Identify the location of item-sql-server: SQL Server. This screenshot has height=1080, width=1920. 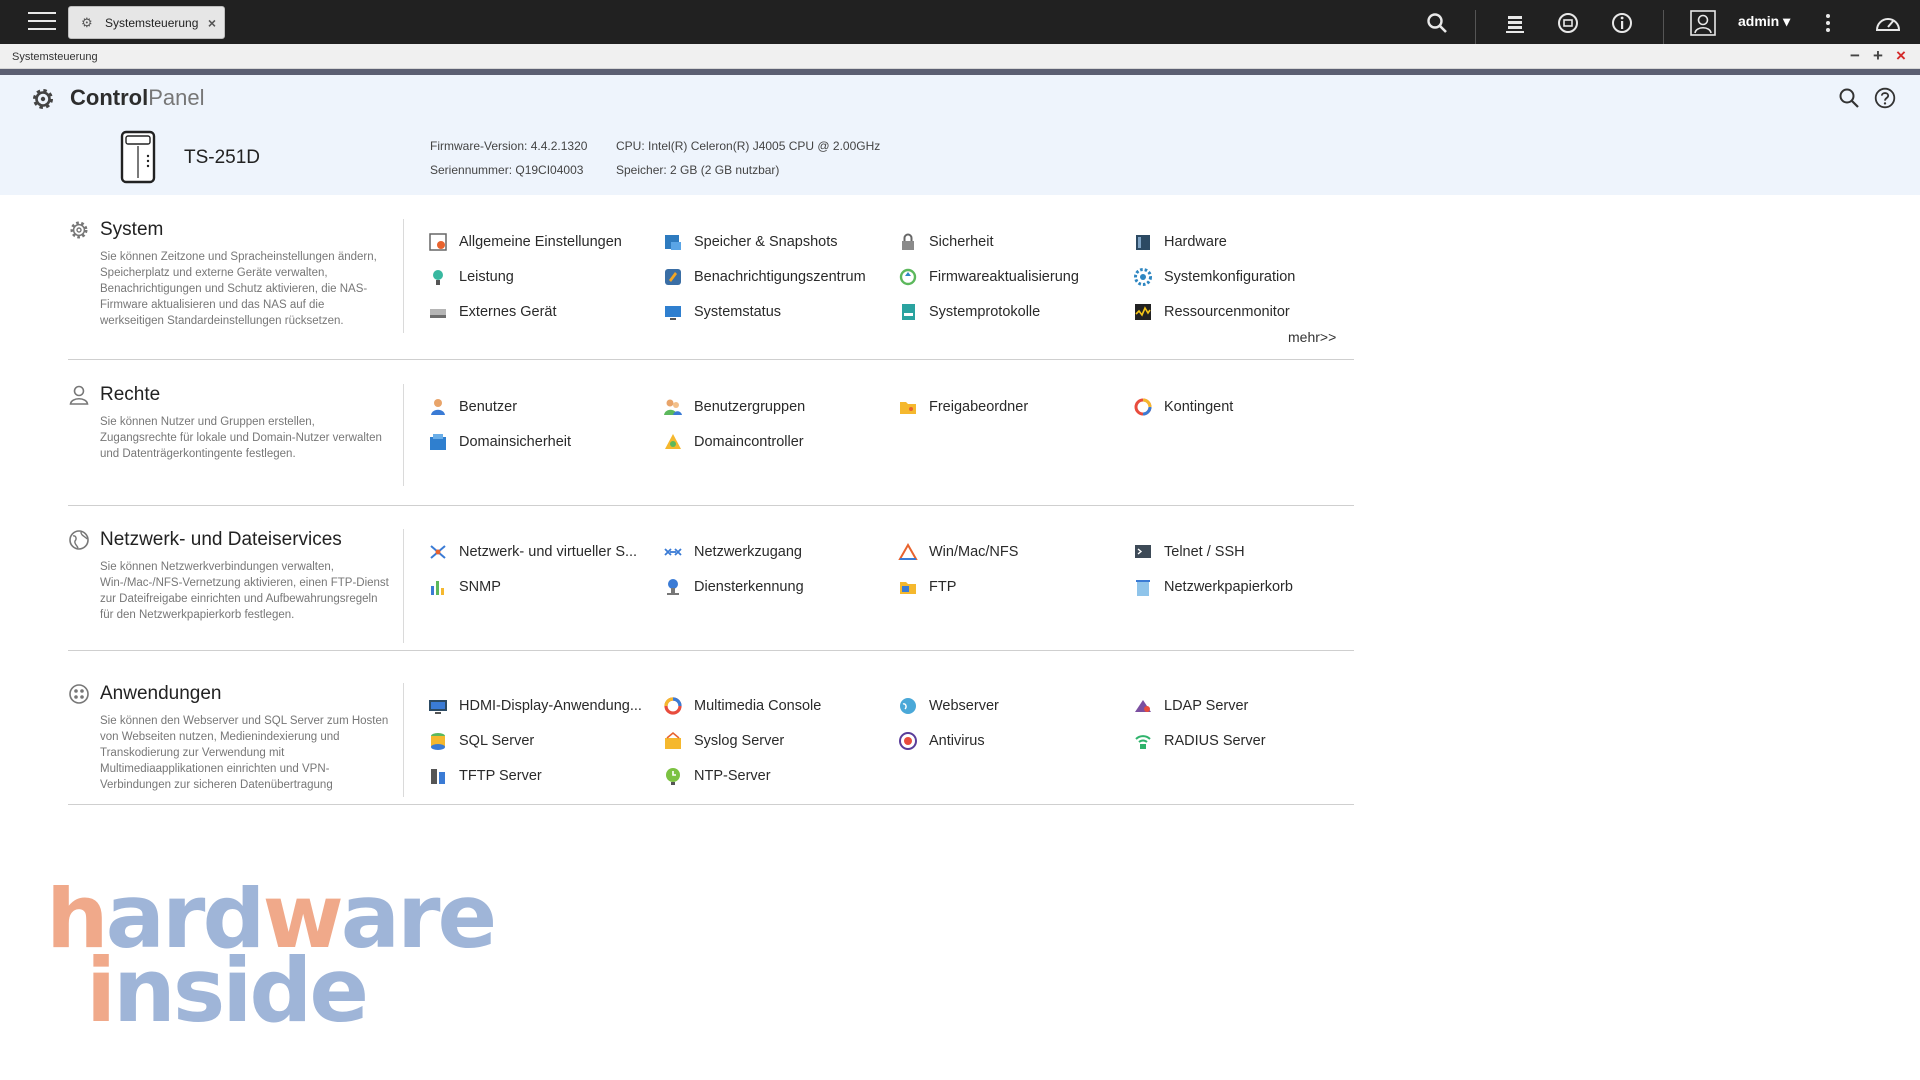
(481, 741).